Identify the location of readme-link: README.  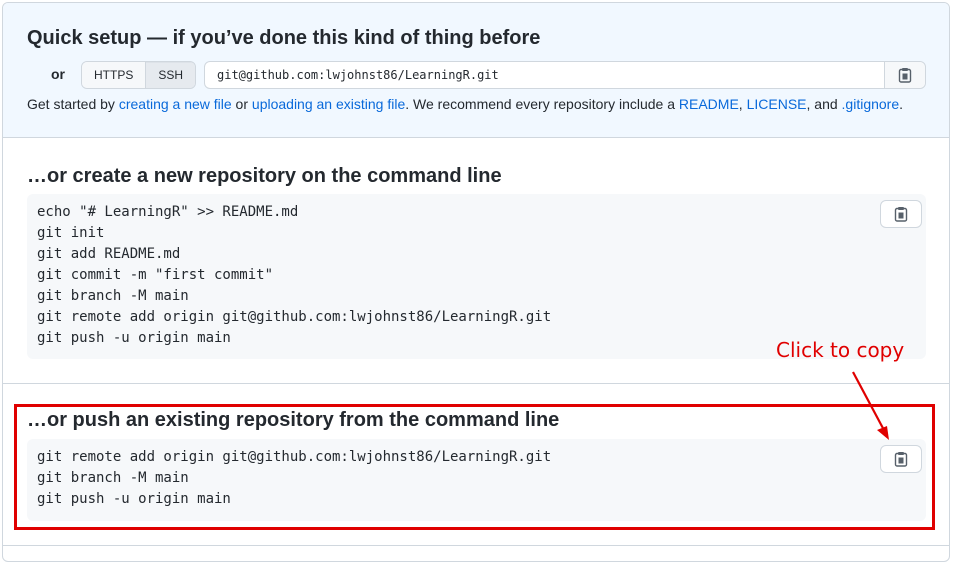
(709, 104).